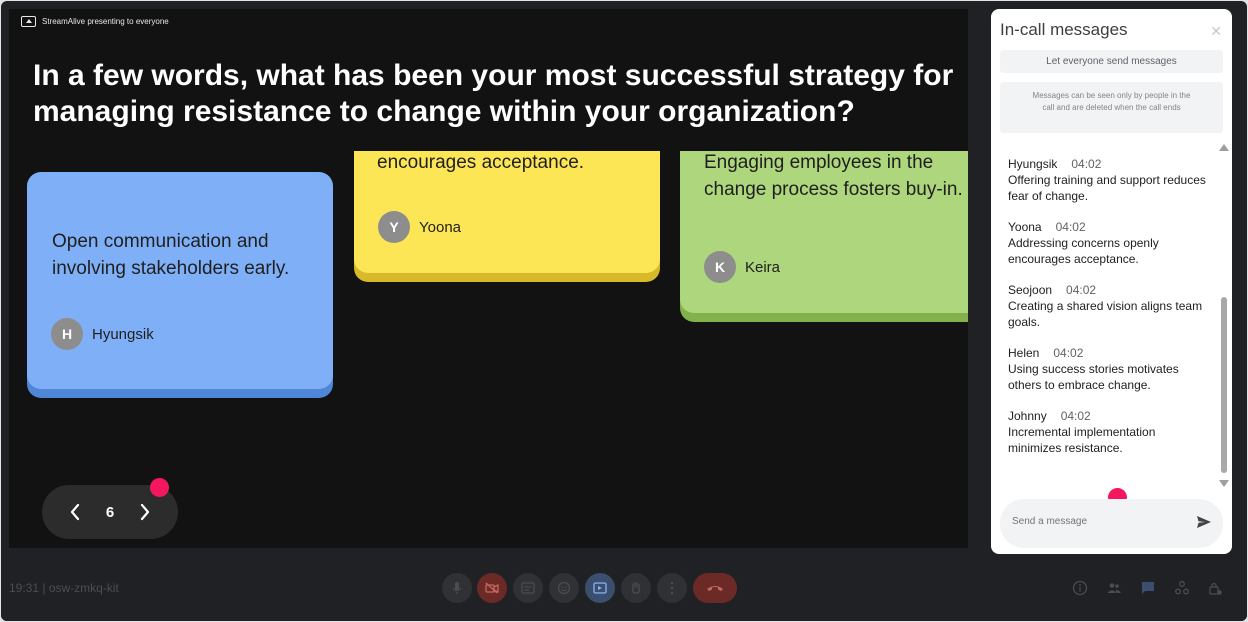 Image resolution: width=1248 pixels, height=622 pixels. What do you see at coordinates (394, 227) in the screenshot?
I see `avatar: Y` at bounding box center [394, 227].